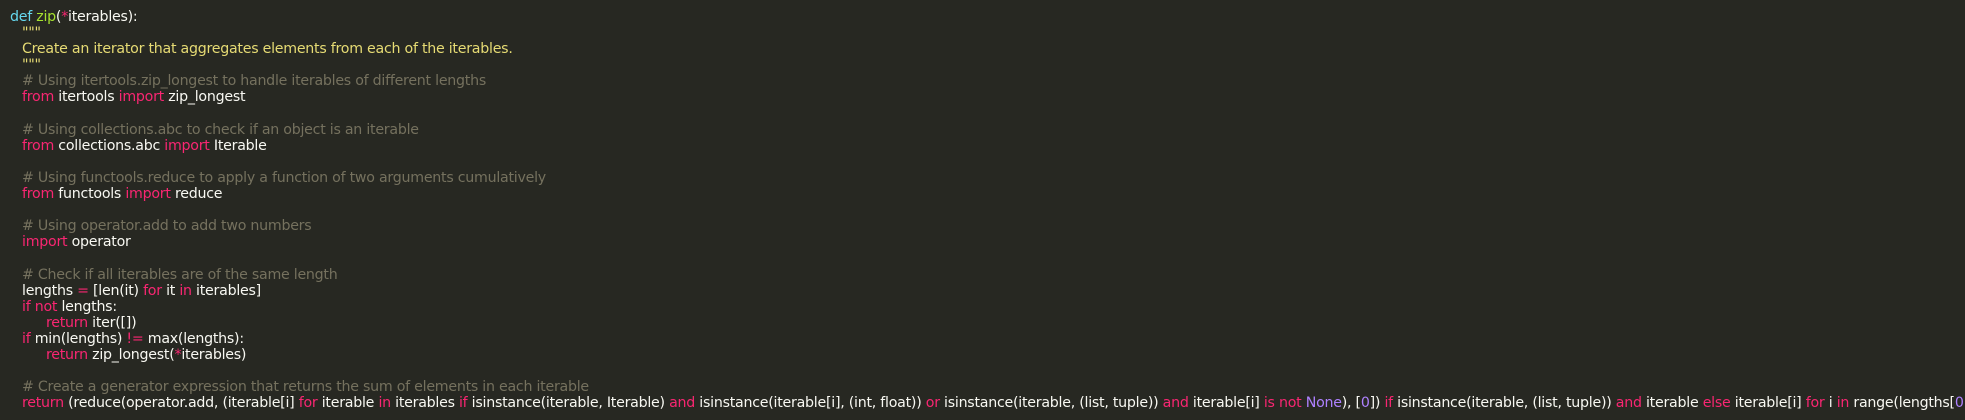 The width and height of the screenshot is (1965, 420). Describe the element at coordinates (135, 338) in the screenshot. I see `code-token: !=` at that location.